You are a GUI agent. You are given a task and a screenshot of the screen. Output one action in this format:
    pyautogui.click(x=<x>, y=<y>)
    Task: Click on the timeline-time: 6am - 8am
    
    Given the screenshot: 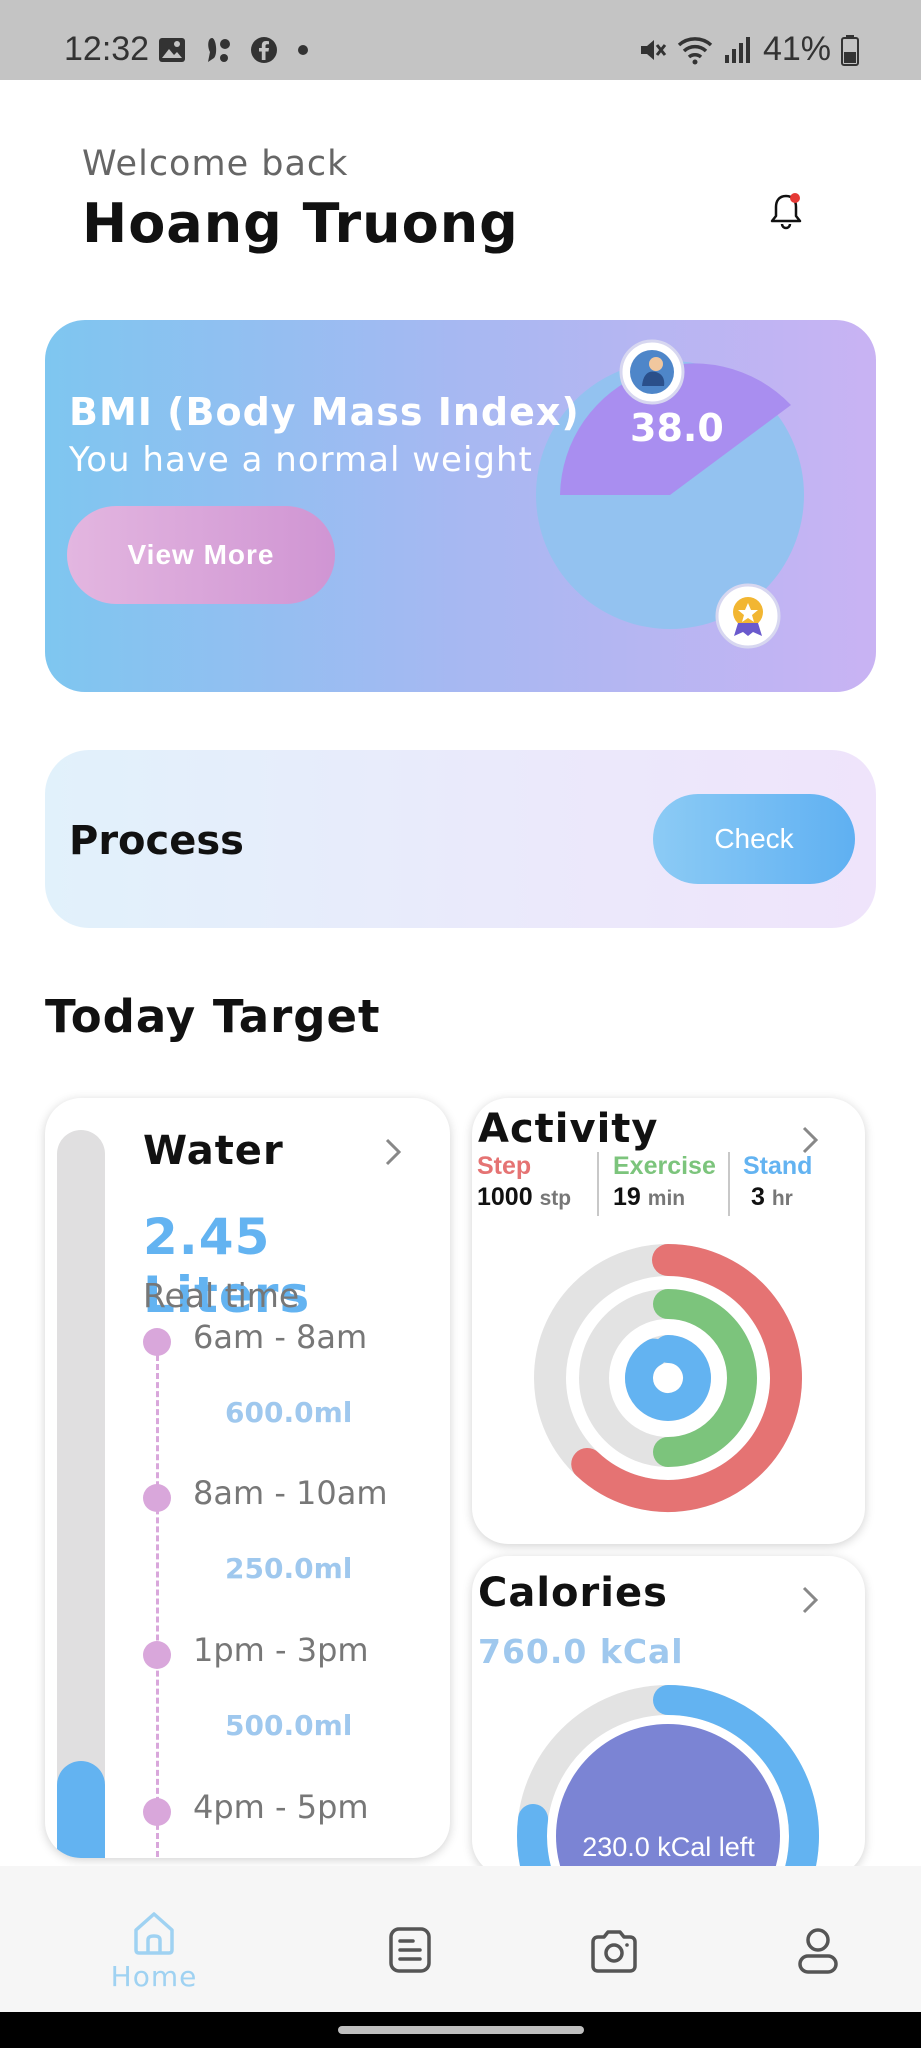 What is the action you would take?
    pyautogui.click(x=280, y=1337)
    